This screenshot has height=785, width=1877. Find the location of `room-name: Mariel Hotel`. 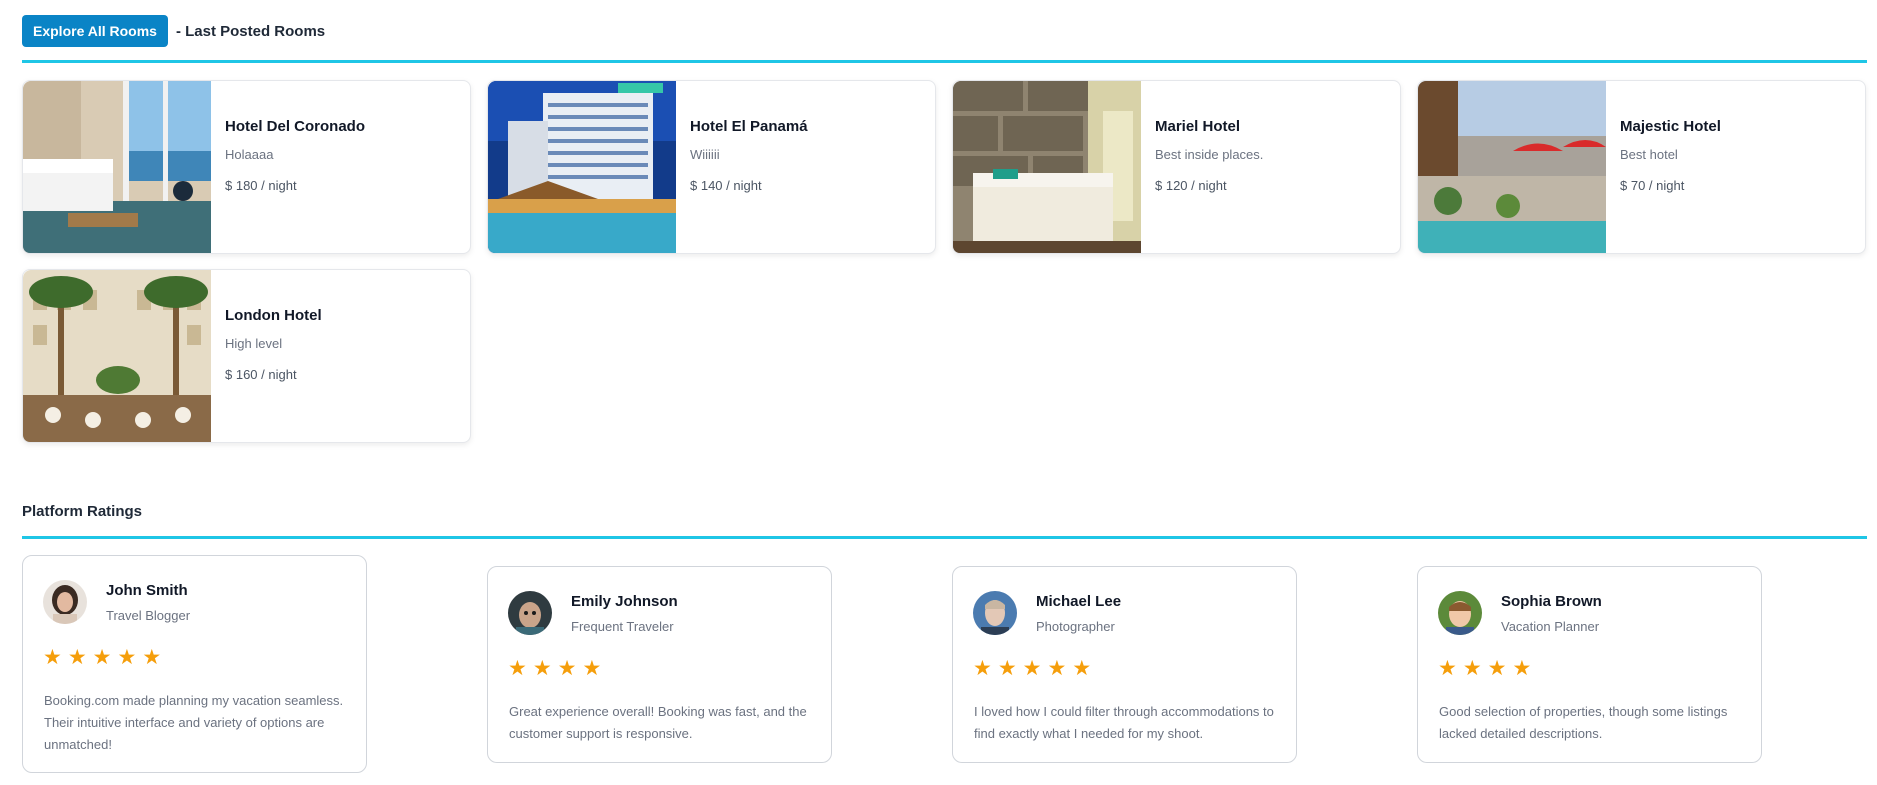

room-name: Mariel Hotel is located at coordinates (1198, 126).